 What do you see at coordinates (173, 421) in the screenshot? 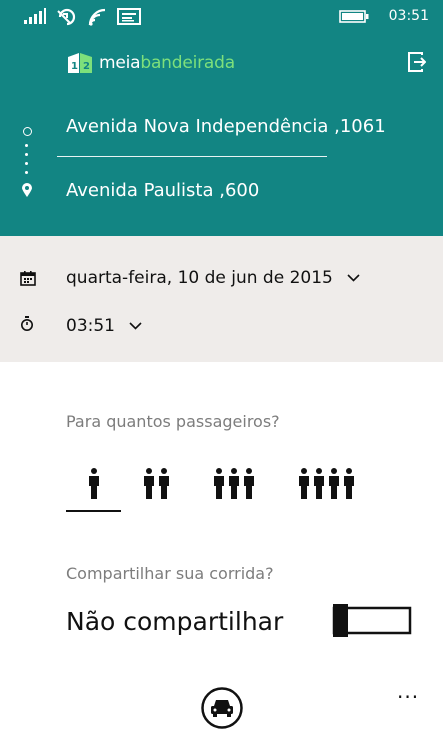
I see `passengers-question: Para quantos passageiros?` at bounding box center [173, 421].